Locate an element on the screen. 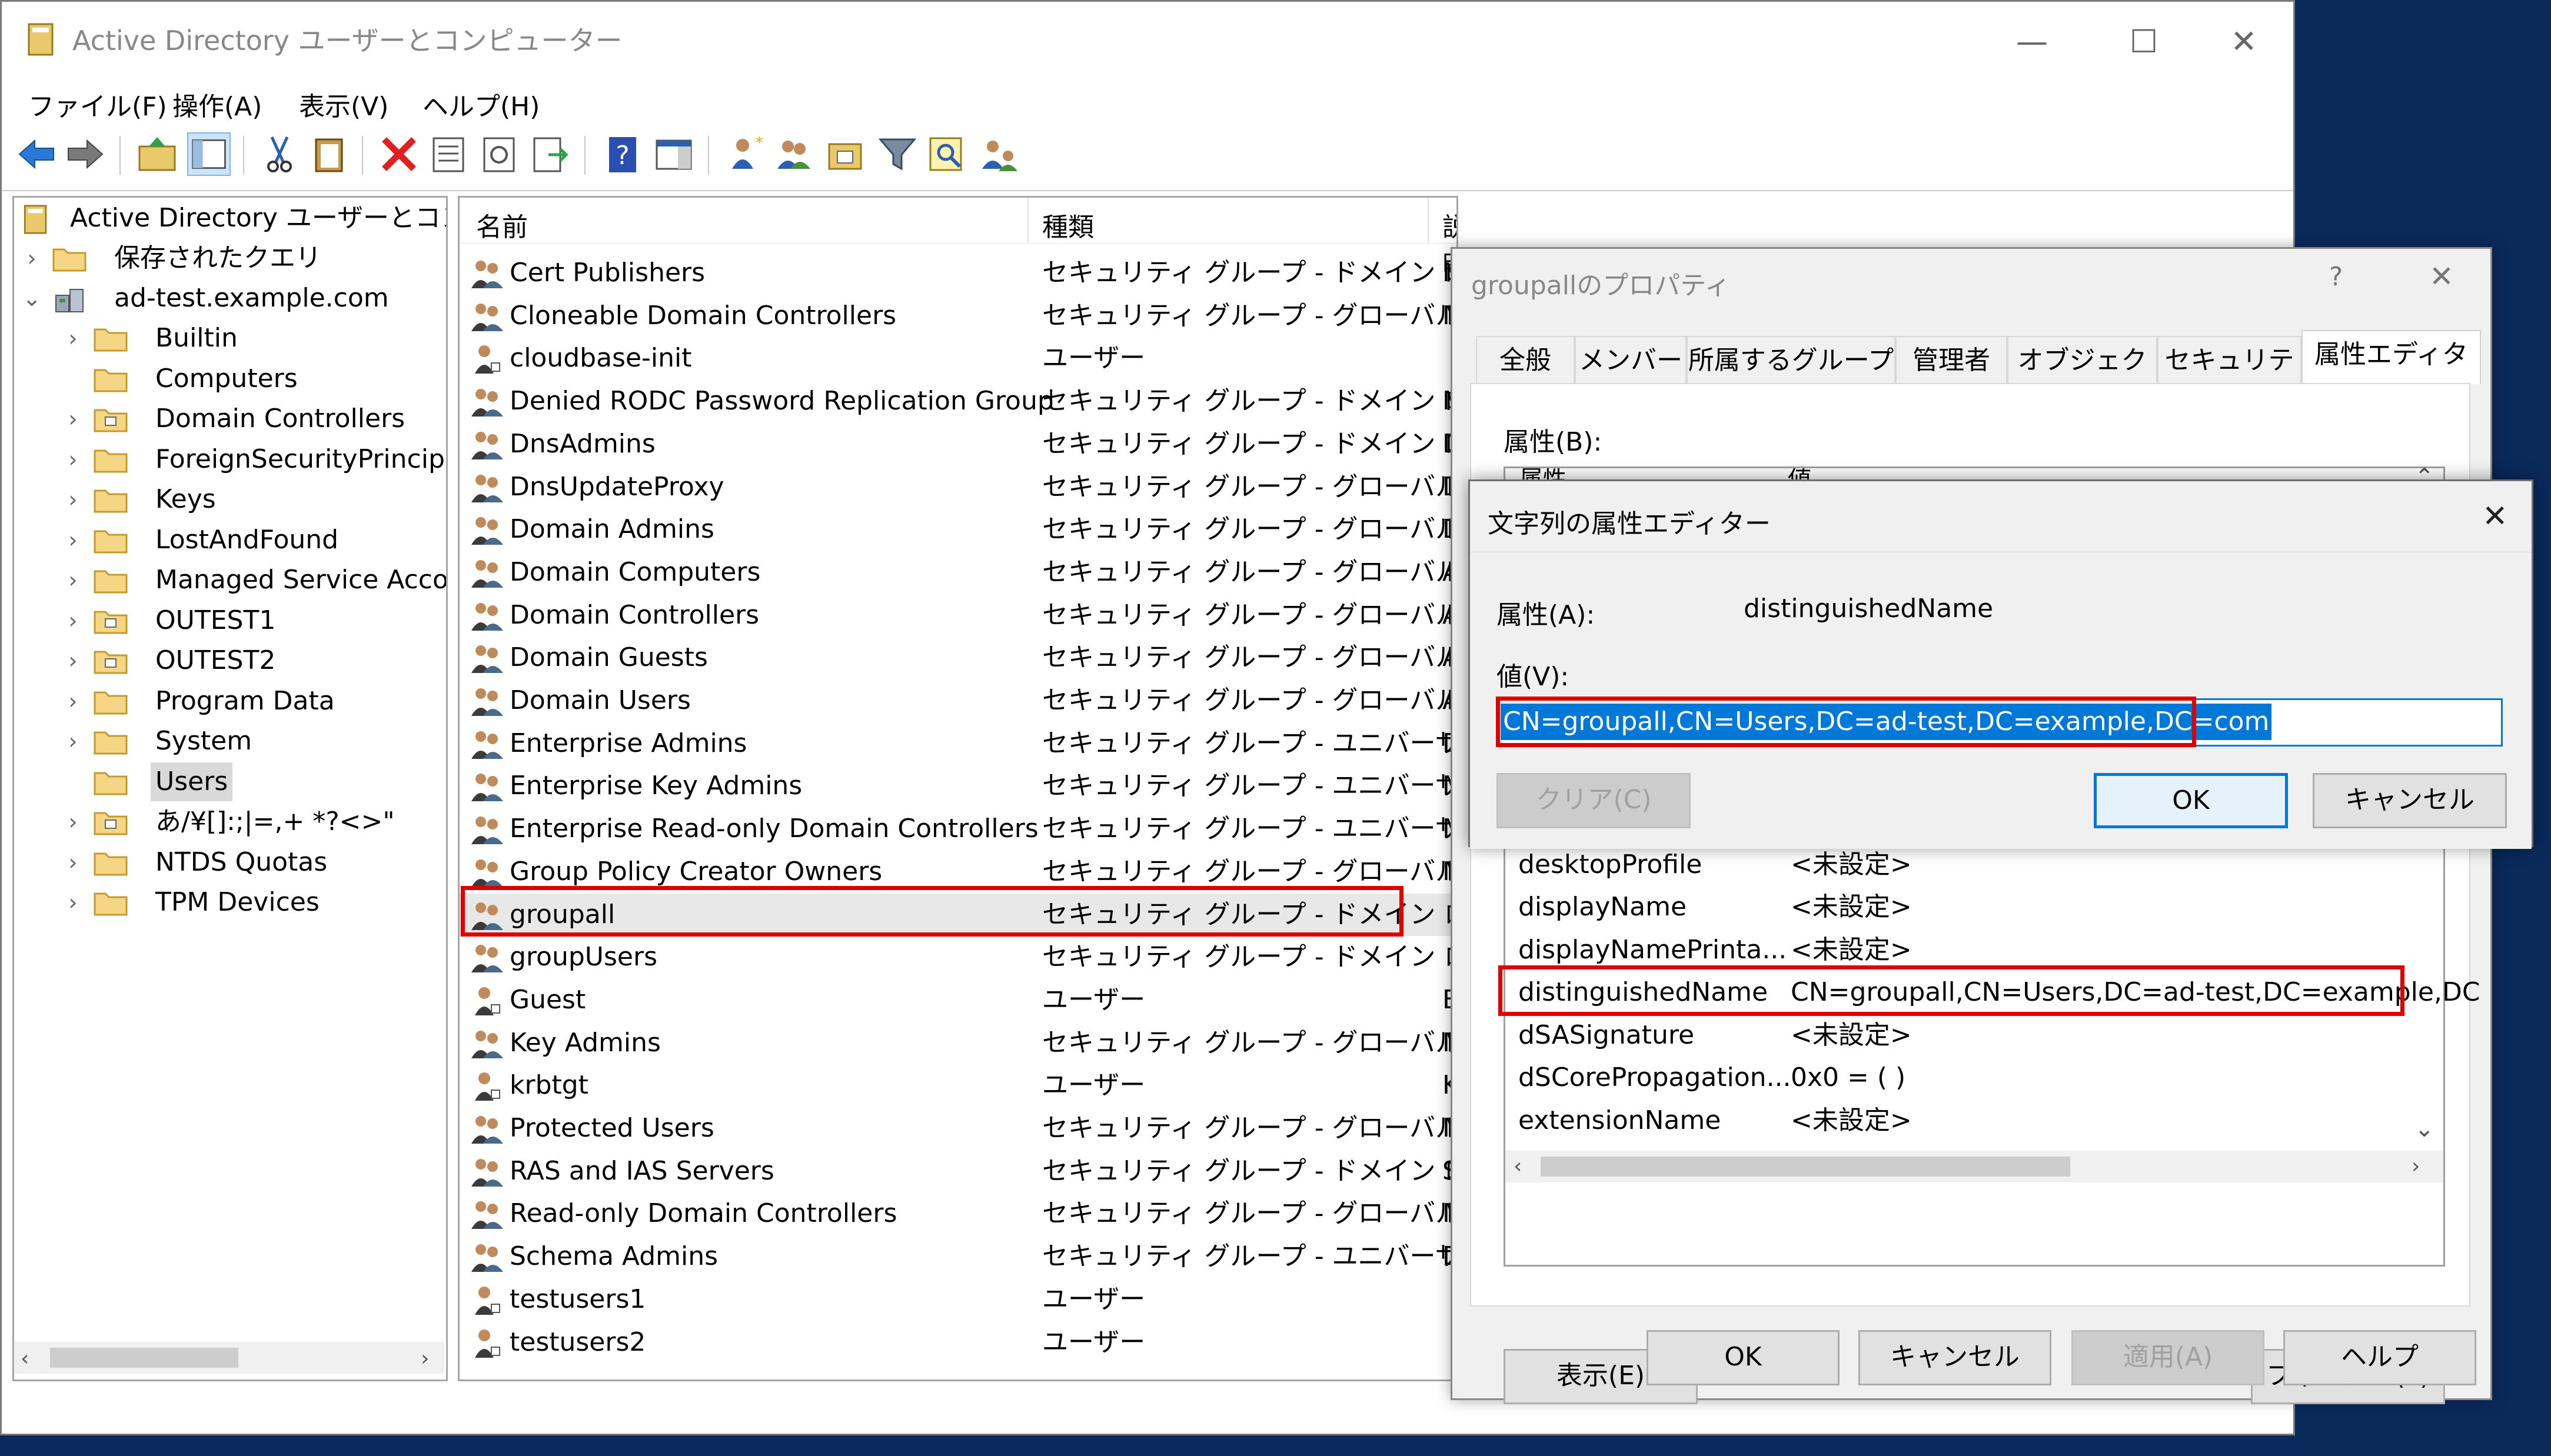 The image size is (2551, 1456). attribute-row: dSASignature <未設定> is located at coordinates (1958, 1035).